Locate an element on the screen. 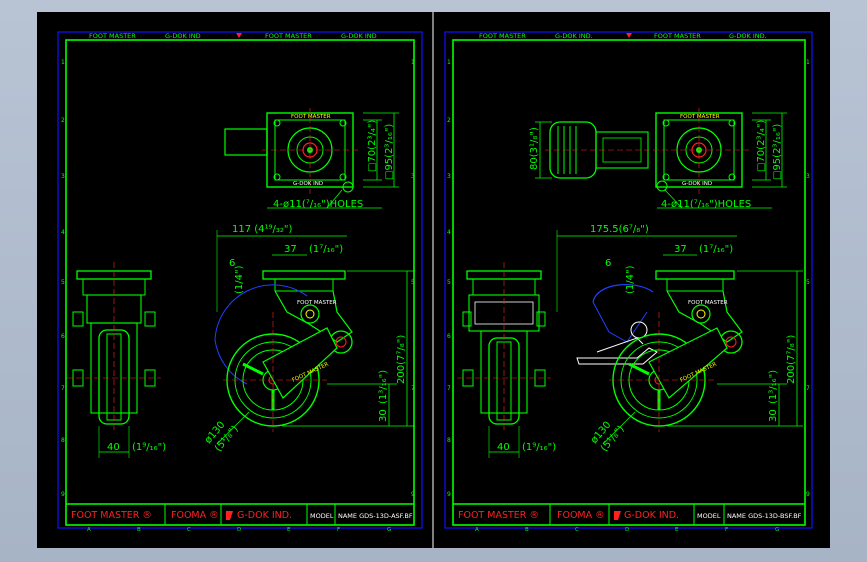 This screenshot has width=867, height=562. dim-width-in: (1⁹/₁₆") is located at coordinates (539, 447).